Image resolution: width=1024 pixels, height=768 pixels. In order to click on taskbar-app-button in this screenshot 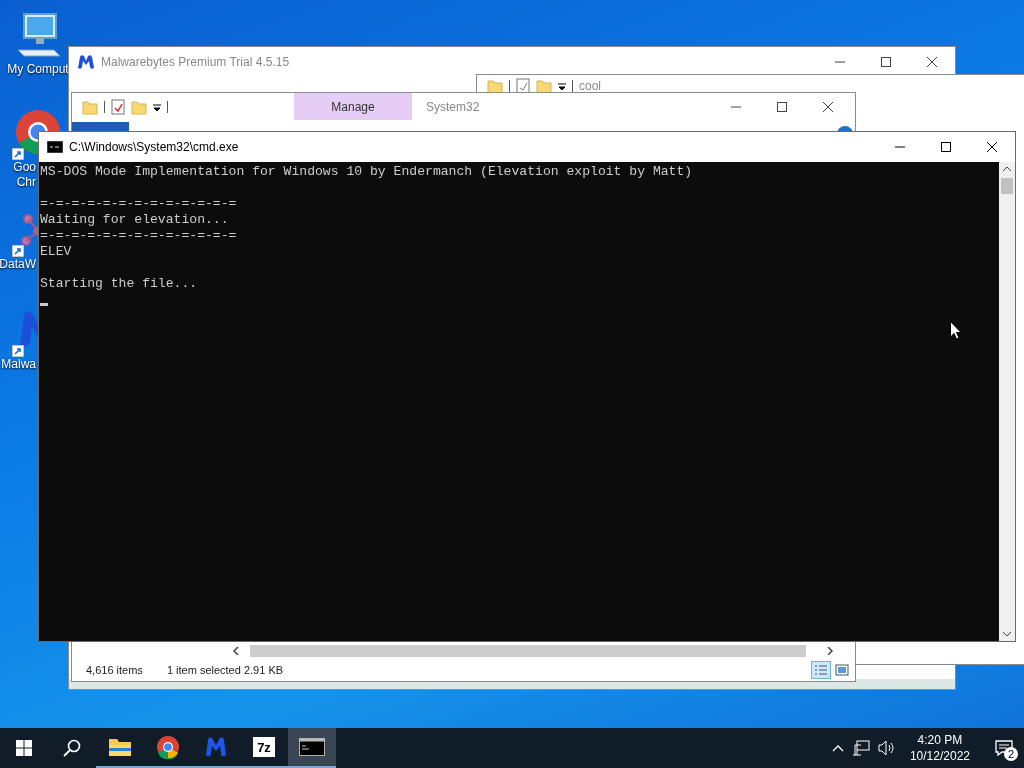, I will do `click(312, 748)`.